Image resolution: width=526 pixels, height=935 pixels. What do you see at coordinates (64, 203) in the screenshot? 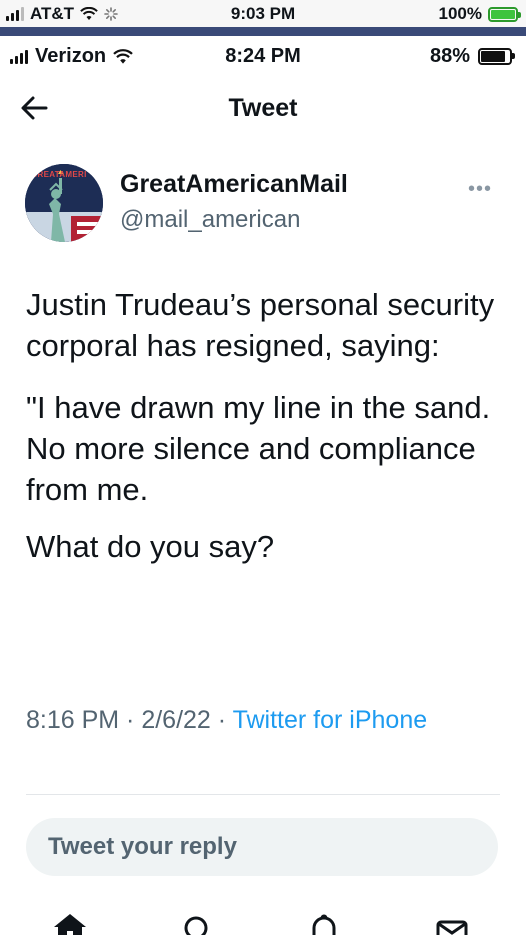
I see `avatar: GREATAMERI` at bounding box center [64, 203].